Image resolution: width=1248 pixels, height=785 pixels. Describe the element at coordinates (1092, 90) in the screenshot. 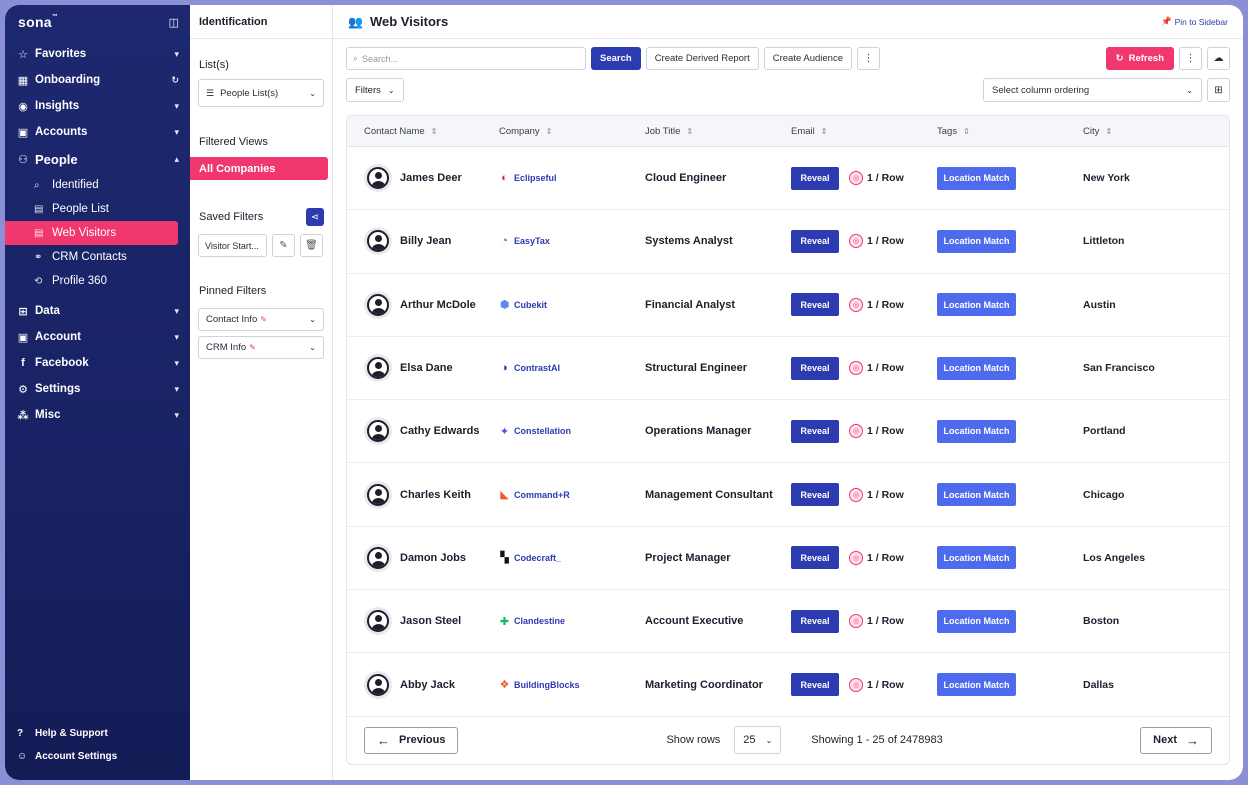

I see `column-ordering-select: Select column ordering ⌄` at that location.